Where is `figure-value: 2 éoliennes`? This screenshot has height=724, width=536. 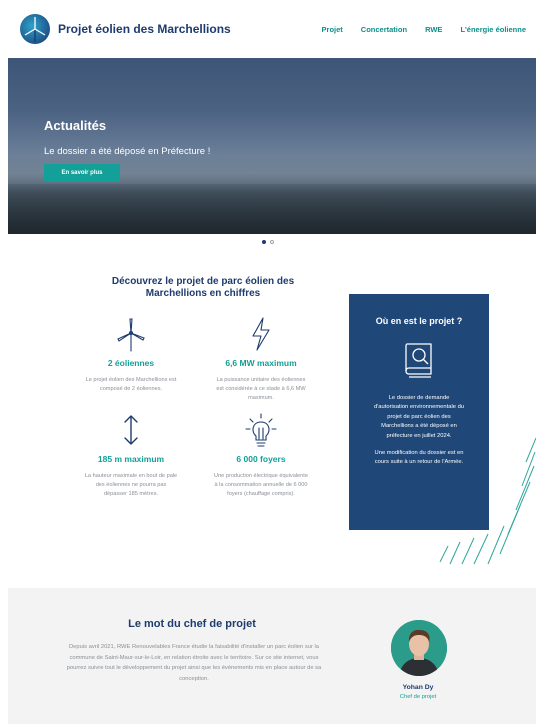 figure-value: 2 éoliennes is located at coordinates (131, 363).